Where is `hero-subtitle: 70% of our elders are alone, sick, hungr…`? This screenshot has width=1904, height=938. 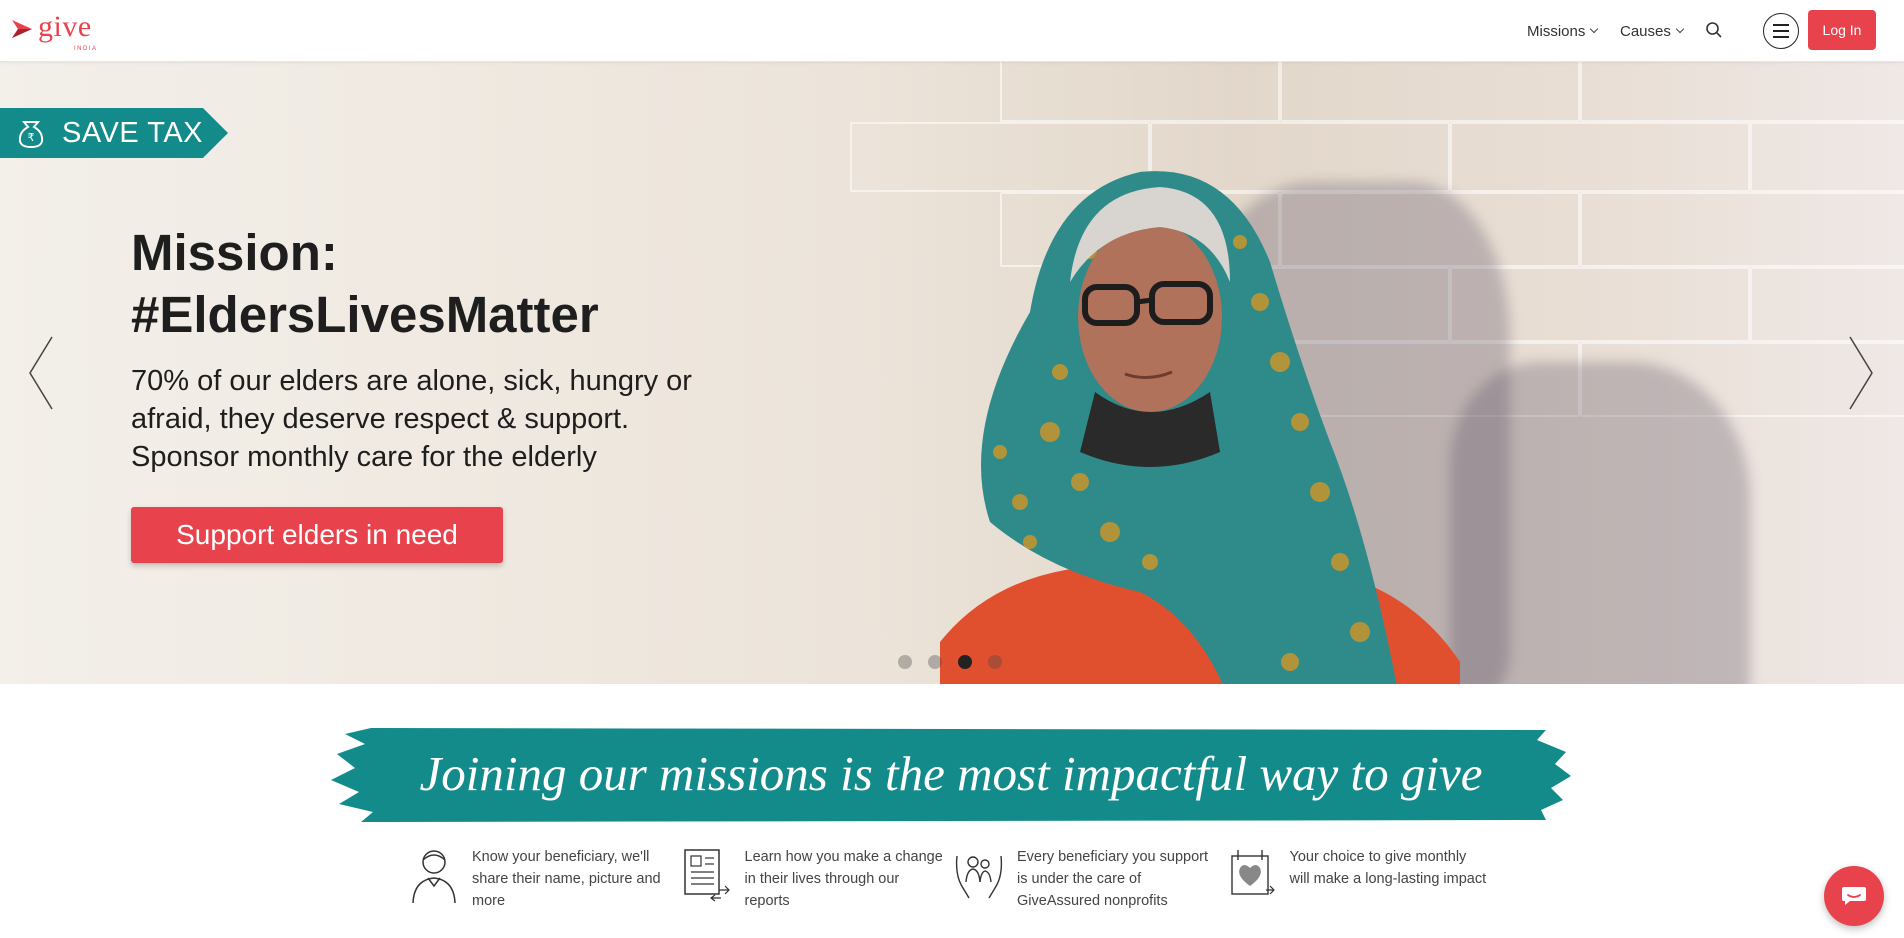
hero-subtitle: 70% of our elders are alone, sick, hungr… is located at coordinates (451, 419).